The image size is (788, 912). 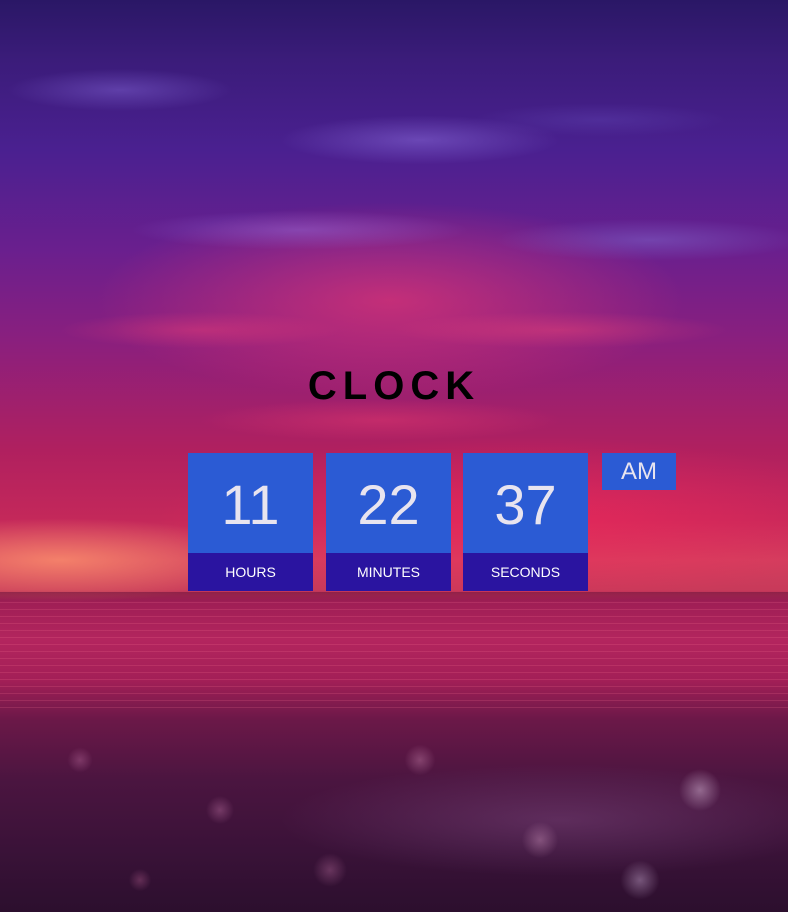 I want to click on hours-value: 11, so click(x=250, y=503).